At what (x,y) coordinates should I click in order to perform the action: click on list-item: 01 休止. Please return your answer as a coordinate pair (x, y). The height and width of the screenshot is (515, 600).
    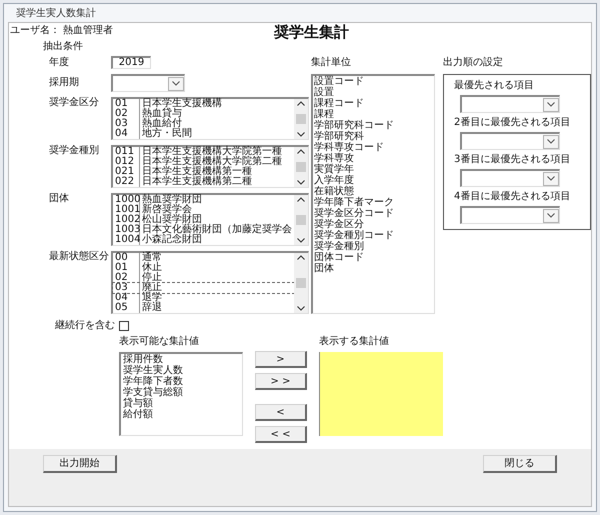
    Looking at the image, I should click on (203, 268).